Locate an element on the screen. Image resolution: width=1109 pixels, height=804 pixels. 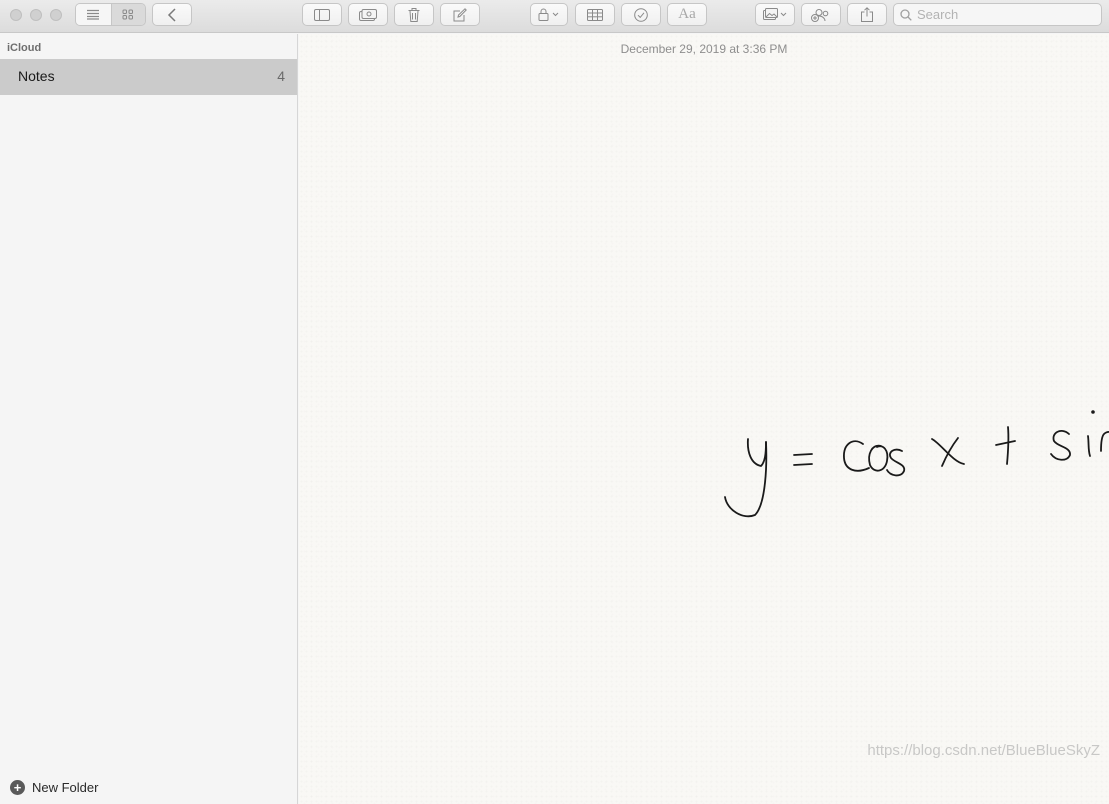
compose-icon is located at coordinates (460, 14).